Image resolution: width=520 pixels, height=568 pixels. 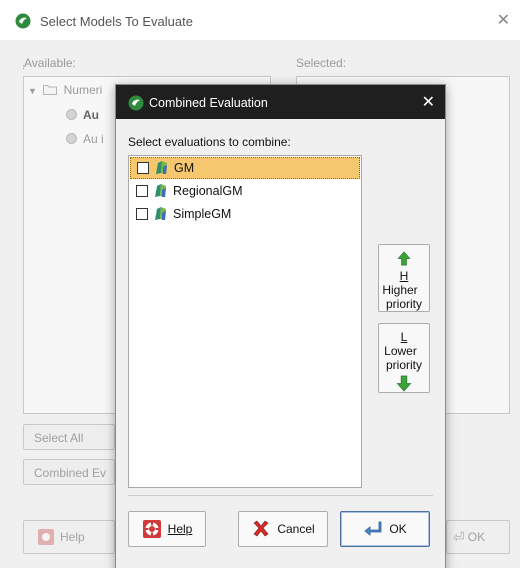 What do you see at coordinates (404, 383) in the screenshot?
I see `arrow-down-icon` at bounding box center [404, 383].